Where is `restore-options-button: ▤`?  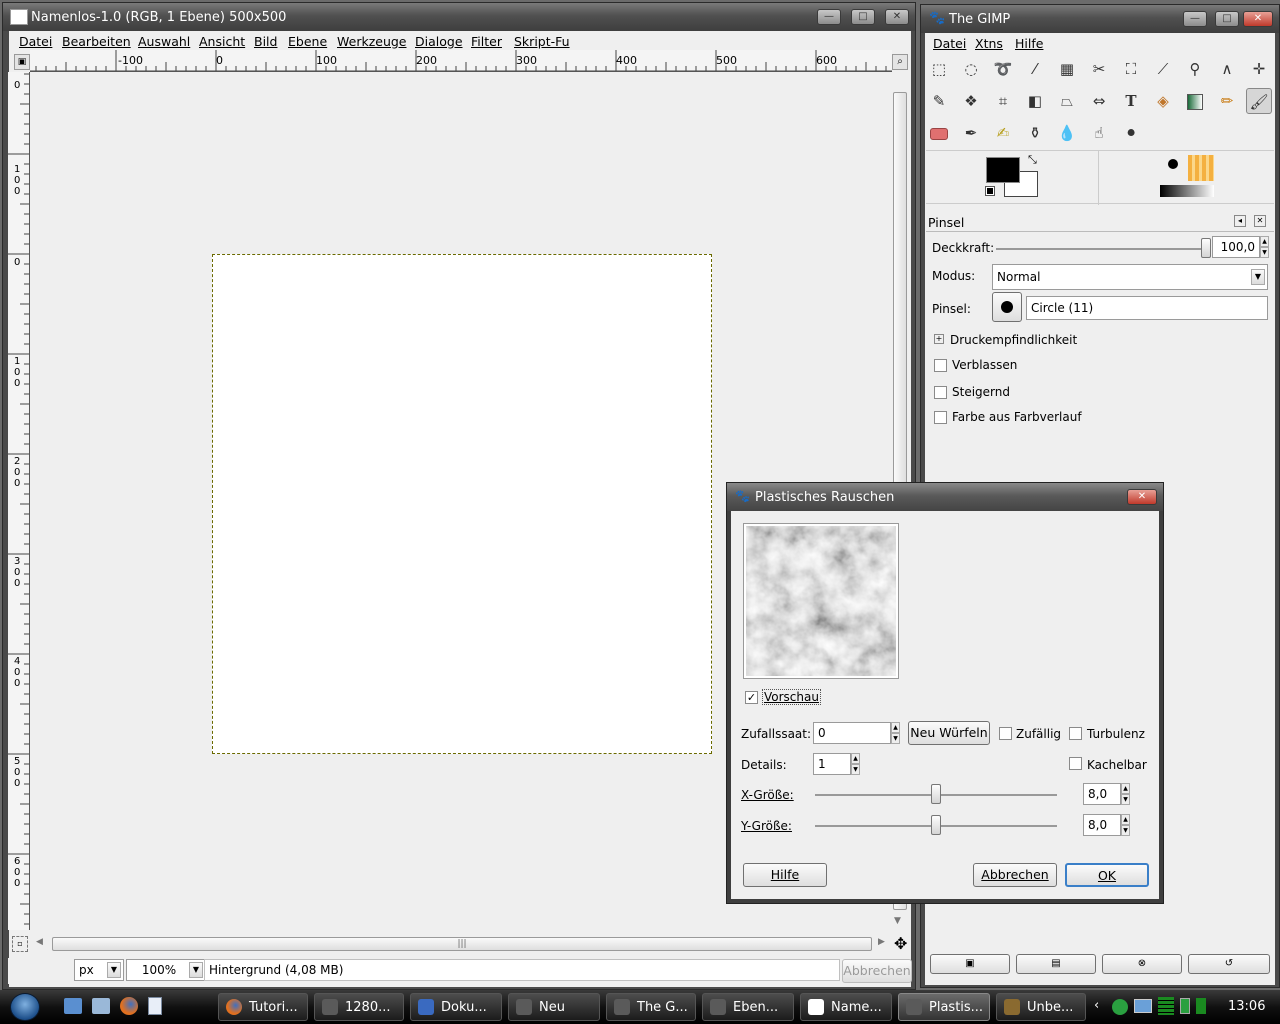 restore-options-button: ▤ is located at coordinates (1056, 964).